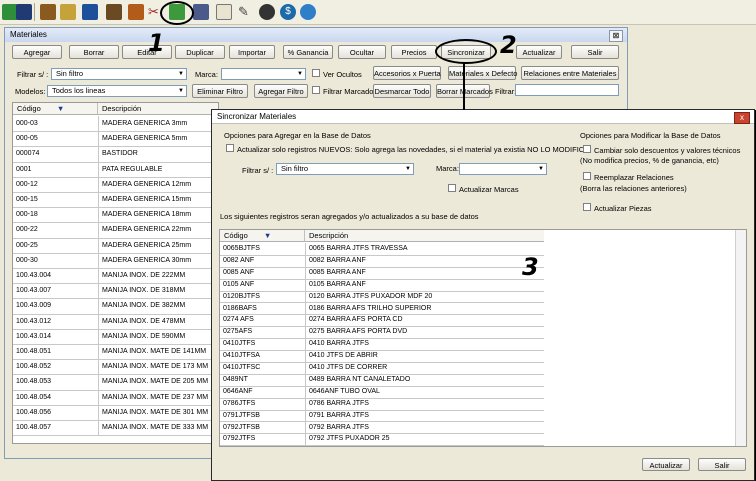 This screenshot has width=756, height=481. I want to click on table-row: 000-15 MADERA GENERICA 15mm, so click(115, 200).